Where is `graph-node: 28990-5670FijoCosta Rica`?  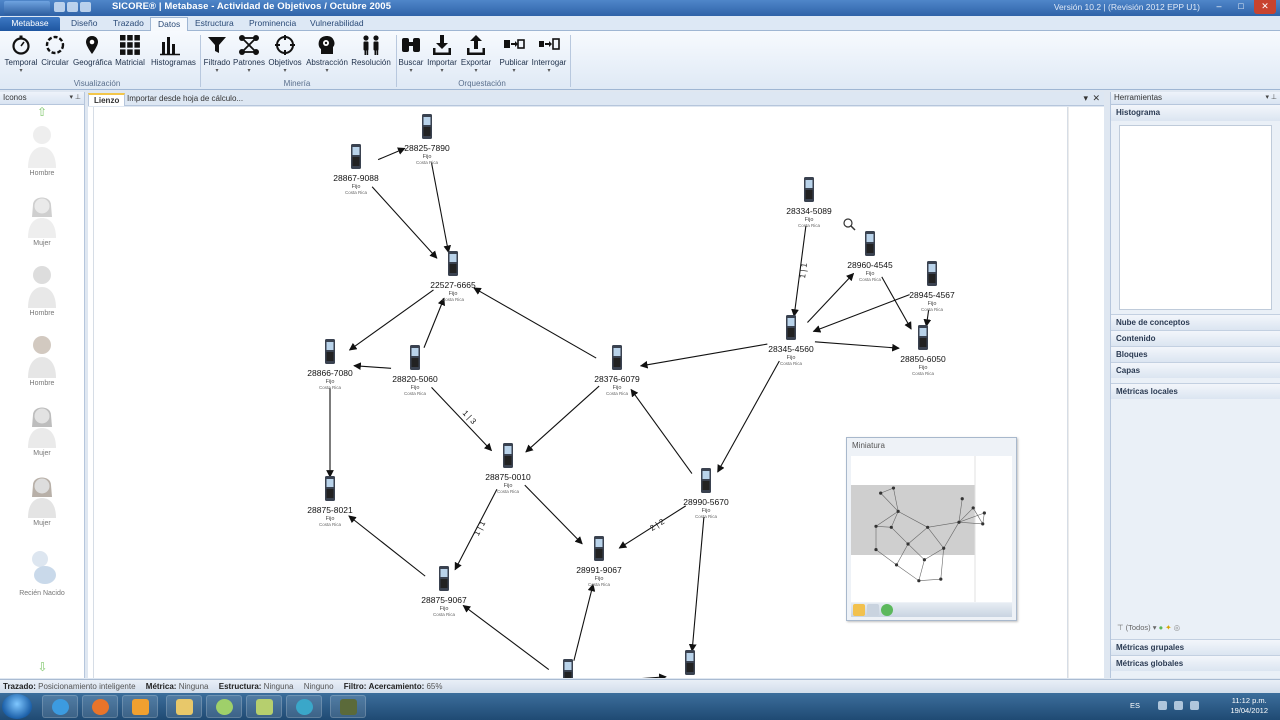
graph-node: 28990-5670FijoCosta Rica is located at coordinates (706, 493).